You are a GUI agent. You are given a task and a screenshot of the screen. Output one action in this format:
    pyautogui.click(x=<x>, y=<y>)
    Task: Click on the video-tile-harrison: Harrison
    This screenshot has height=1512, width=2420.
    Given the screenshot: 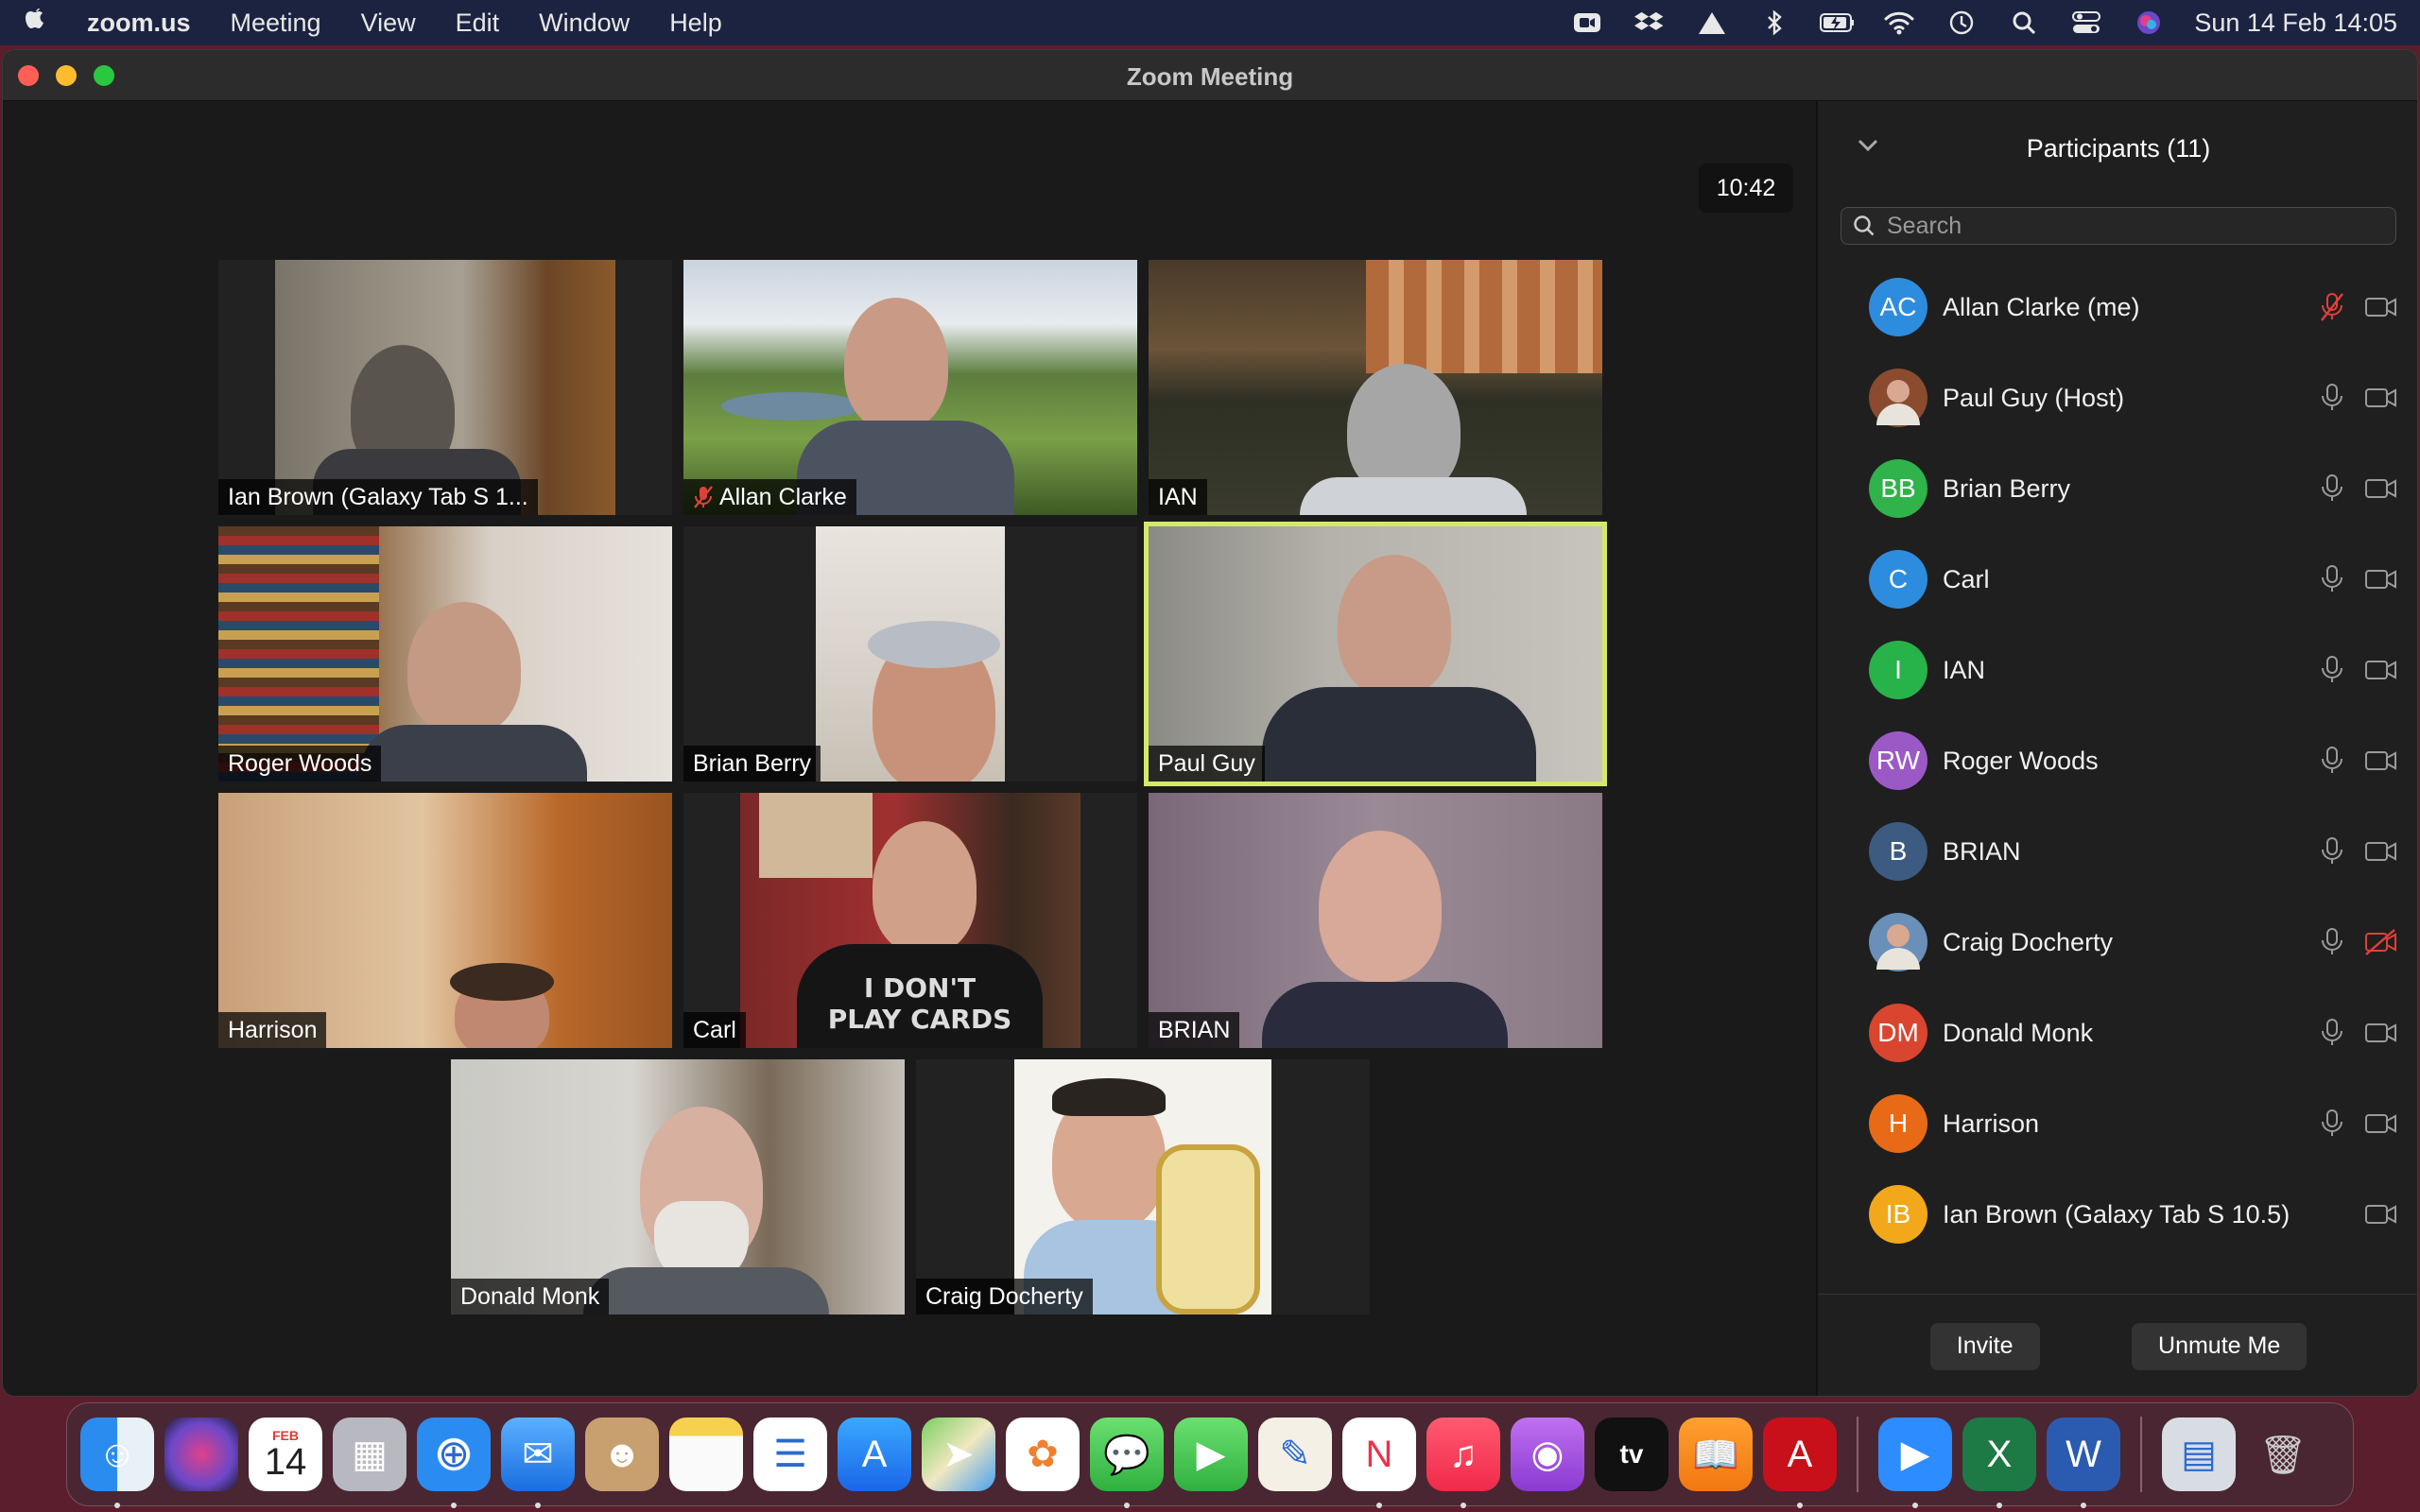 What is the action you would take?
    pyautogui.click(x=445, y=920)
    